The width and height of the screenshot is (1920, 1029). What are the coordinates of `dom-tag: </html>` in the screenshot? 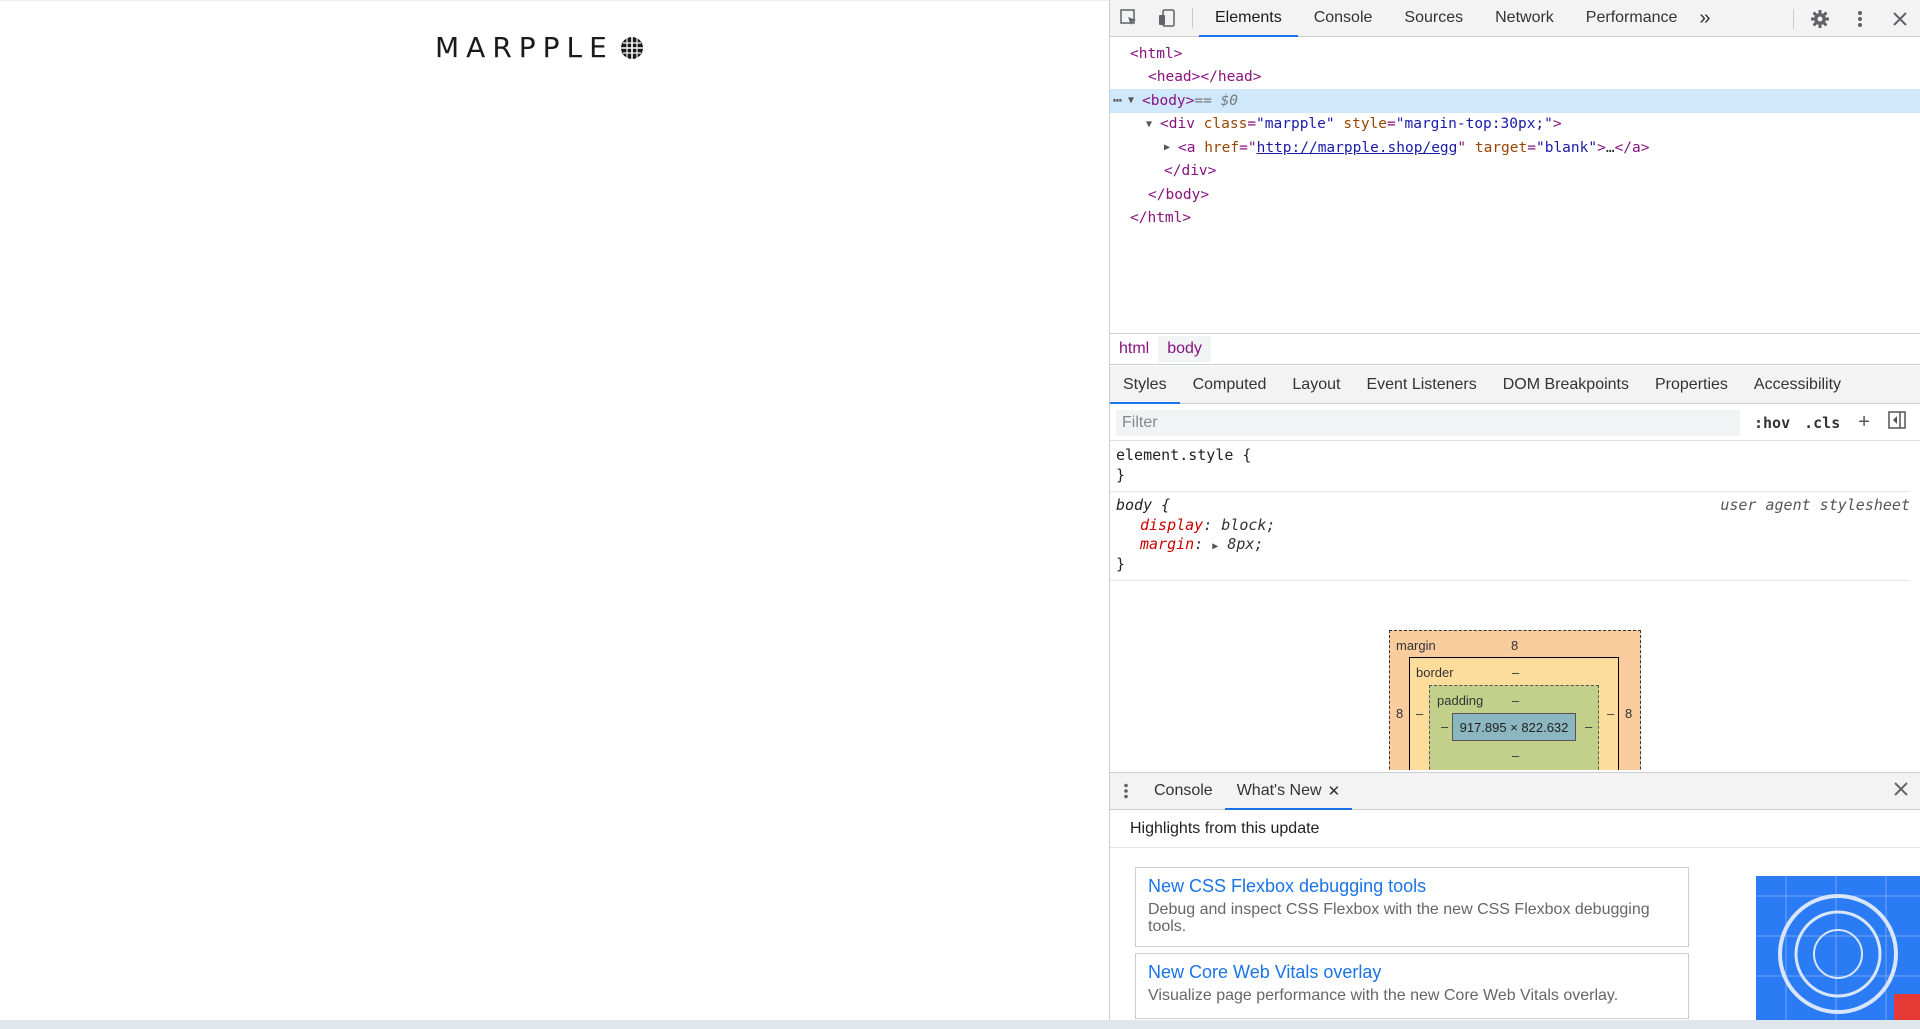 It's located at (1161, 218).